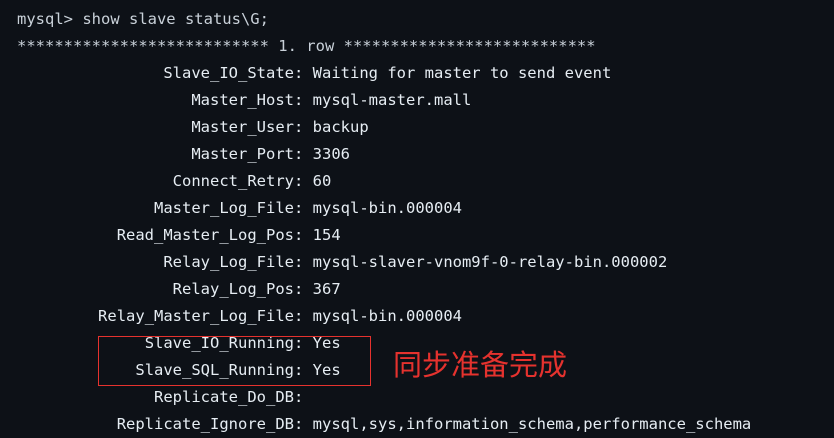  What do you see at coordinates (340, 127) in the screenshot?
I see `status-value: backup` at bounding box center [340, 127].